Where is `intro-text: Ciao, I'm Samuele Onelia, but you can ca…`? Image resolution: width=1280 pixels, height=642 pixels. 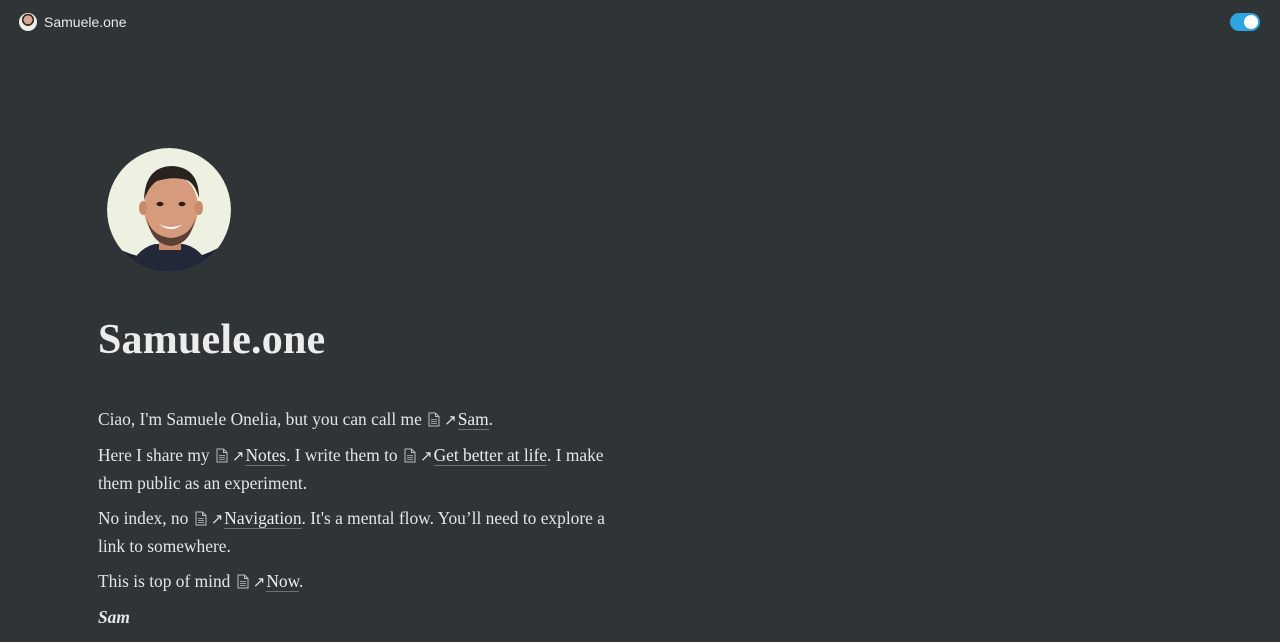 intro-text: Ciao, I'm Samuele Onelia, but you can ca… is located at coordinates (360, 518).